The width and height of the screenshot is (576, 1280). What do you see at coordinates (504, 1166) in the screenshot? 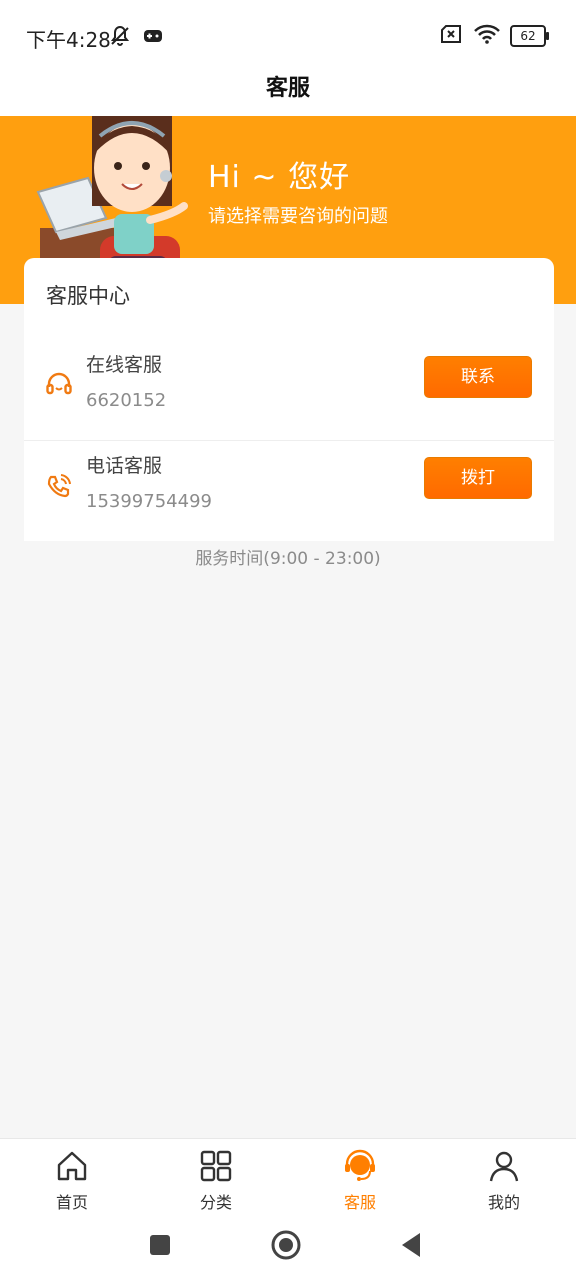
I see `user-icon` at bounding box center [504, 1166].